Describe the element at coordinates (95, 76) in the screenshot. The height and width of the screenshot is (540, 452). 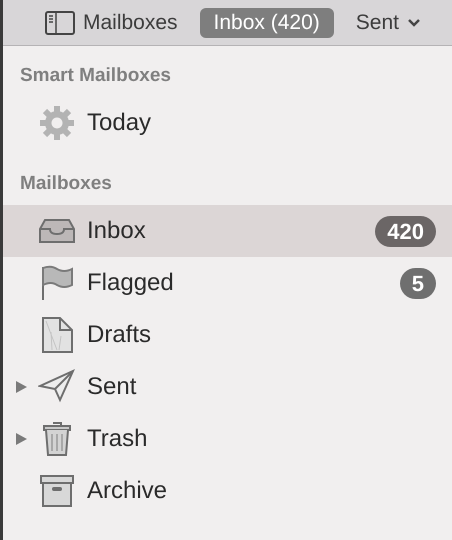
I see `section-header: Smart Mailboxes` at that location.